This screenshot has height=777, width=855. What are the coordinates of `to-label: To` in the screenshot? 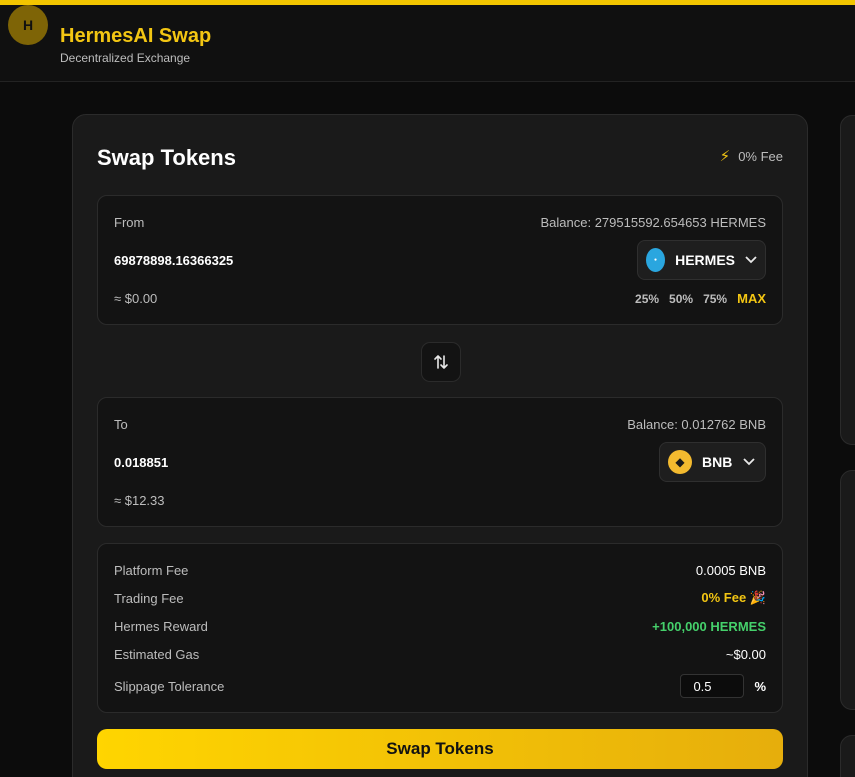 It's located at (121, 424).